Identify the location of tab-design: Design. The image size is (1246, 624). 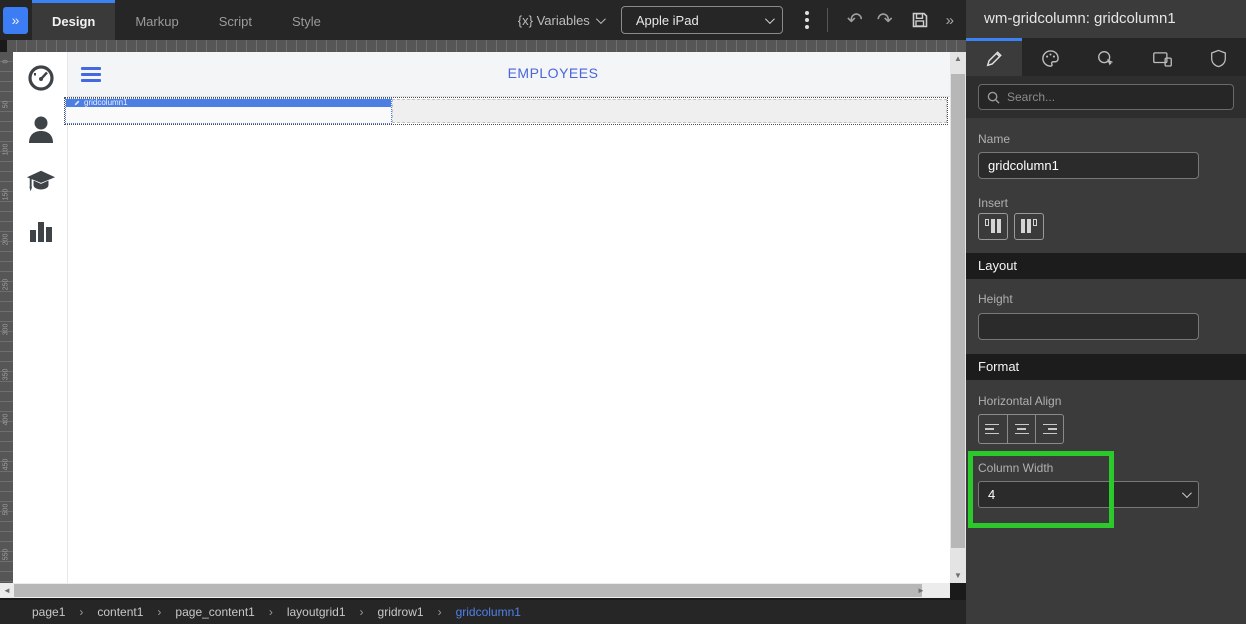
(74, 20).